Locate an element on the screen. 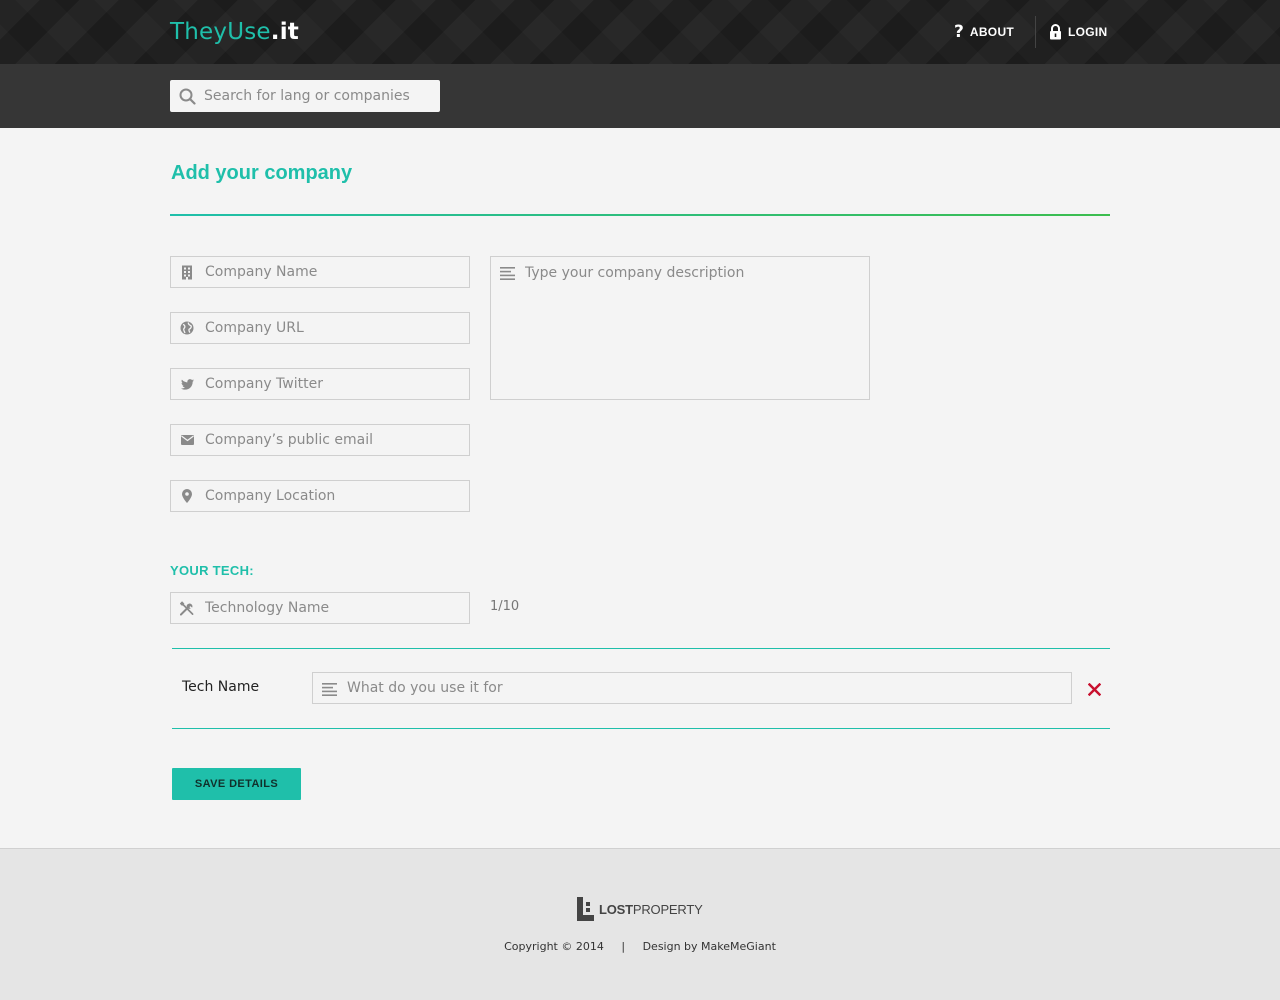 This screenshot has width=1280, height=1000. nav-about-link: ? ABOUT is located at coordinates (984, 32).